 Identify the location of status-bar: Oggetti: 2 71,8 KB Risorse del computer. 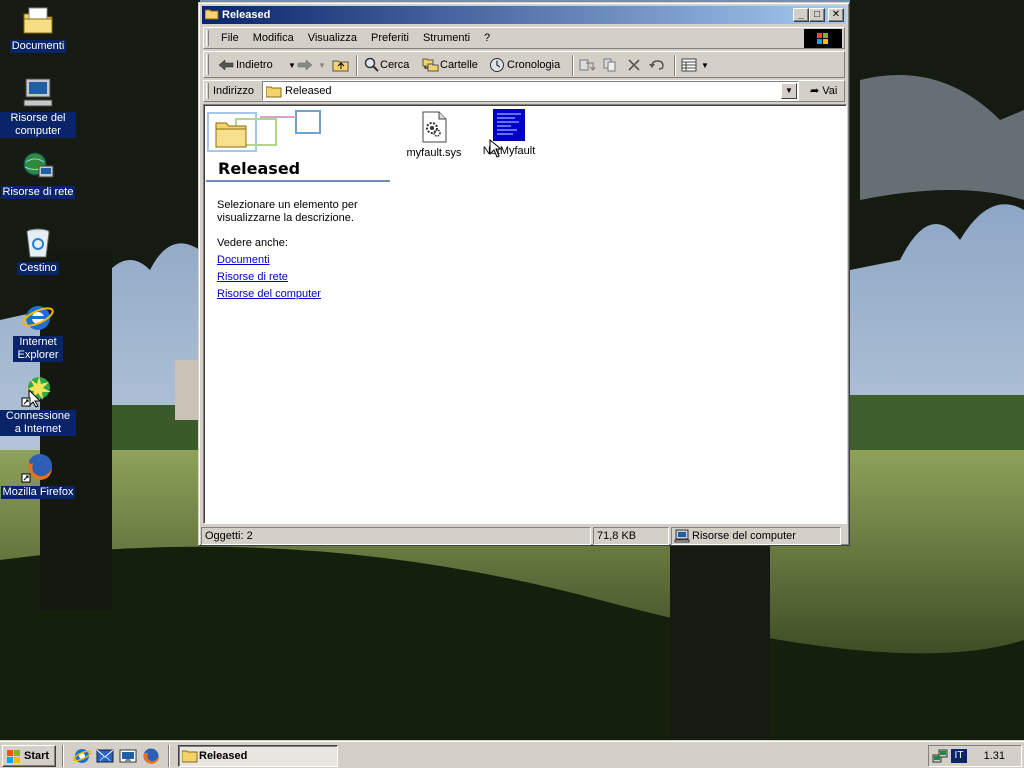
(524, 535).